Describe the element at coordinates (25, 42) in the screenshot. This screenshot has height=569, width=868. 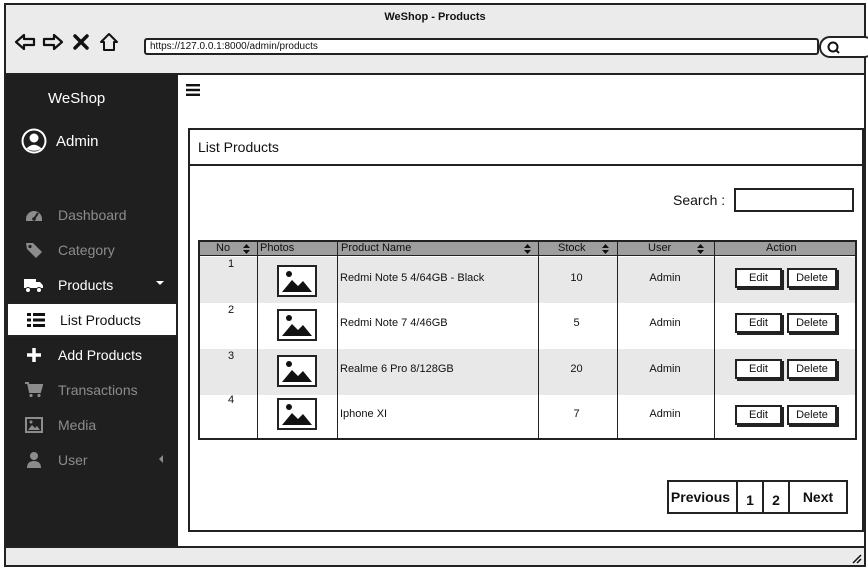
I see `back-arrow-icon` at that location.